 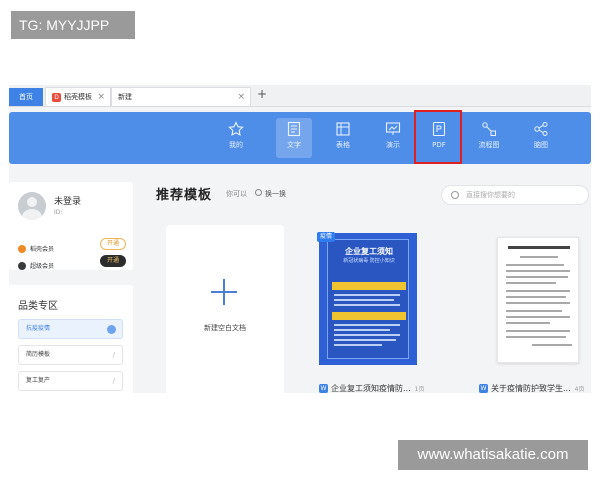 I want to click on document-type-toolbar: 我的 文字 表格 演示 PDF 流程图 脑图, so click(x=300, y=137).